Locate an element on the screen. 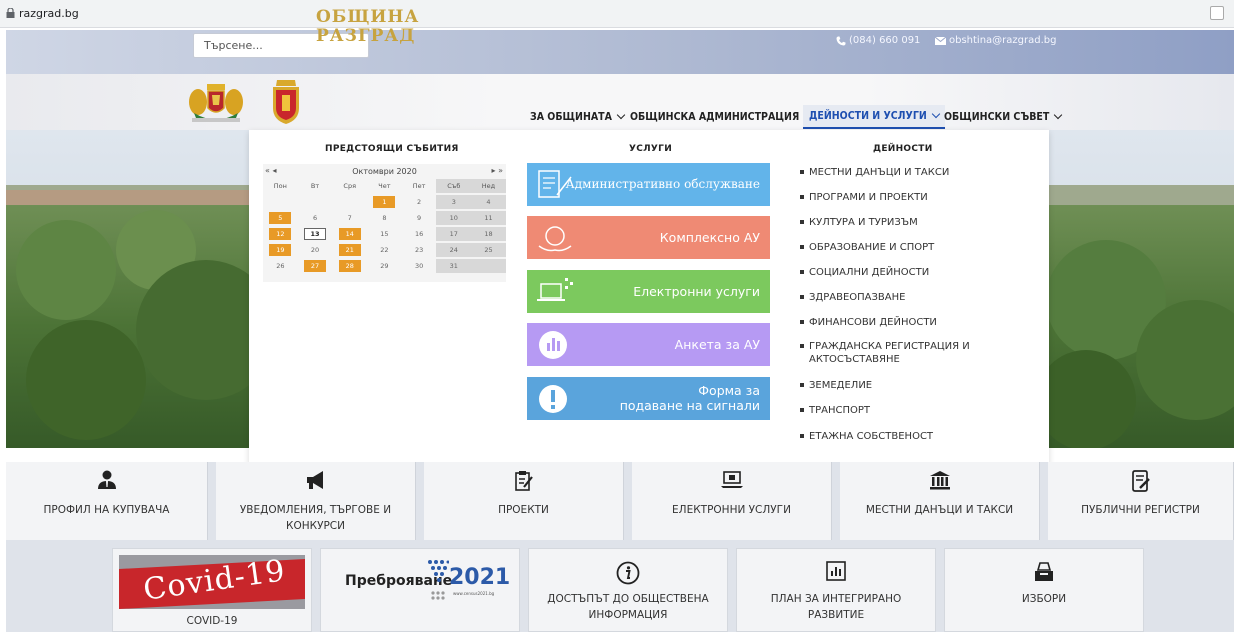 This screenshot has width=1234, height=632. email-link: obshtina@razgrad.bg is located at coordinates (995, 40).